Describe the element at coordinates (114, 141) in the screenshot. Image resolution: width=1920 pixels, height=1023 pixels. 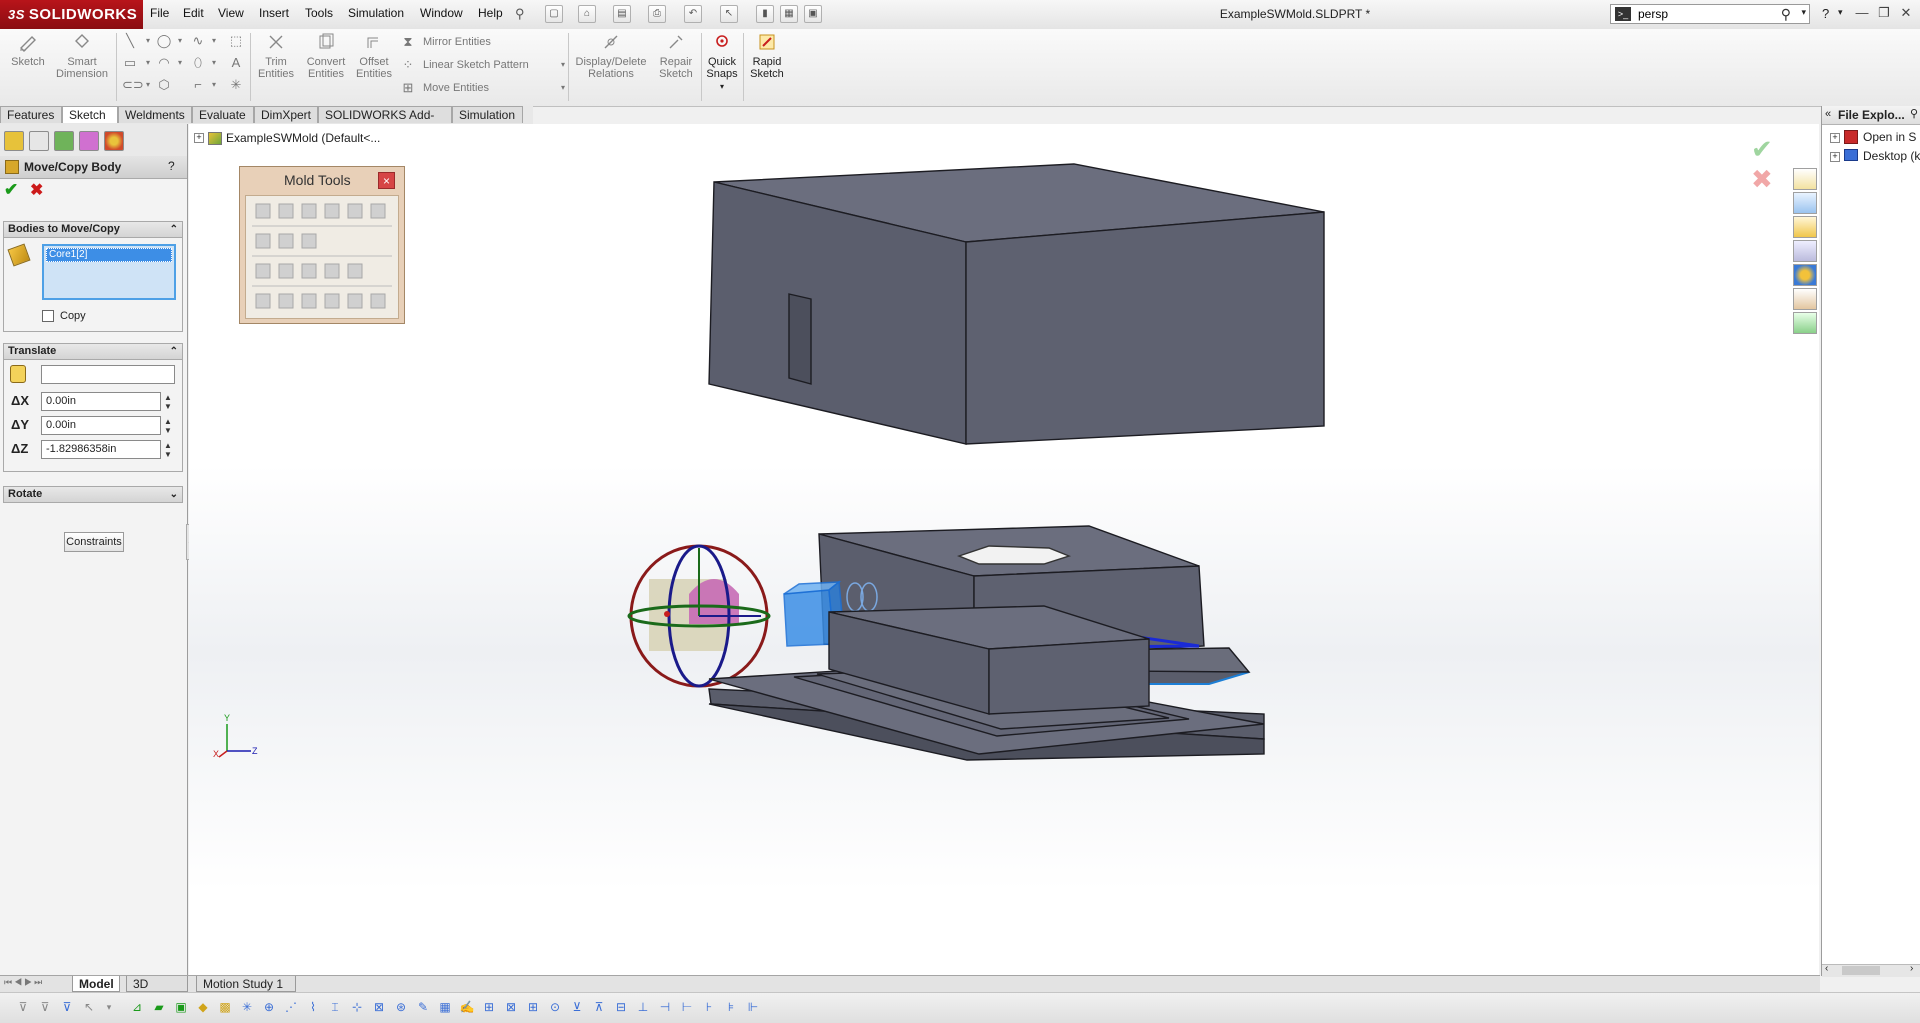
I see `display-manager-icon` at that location.